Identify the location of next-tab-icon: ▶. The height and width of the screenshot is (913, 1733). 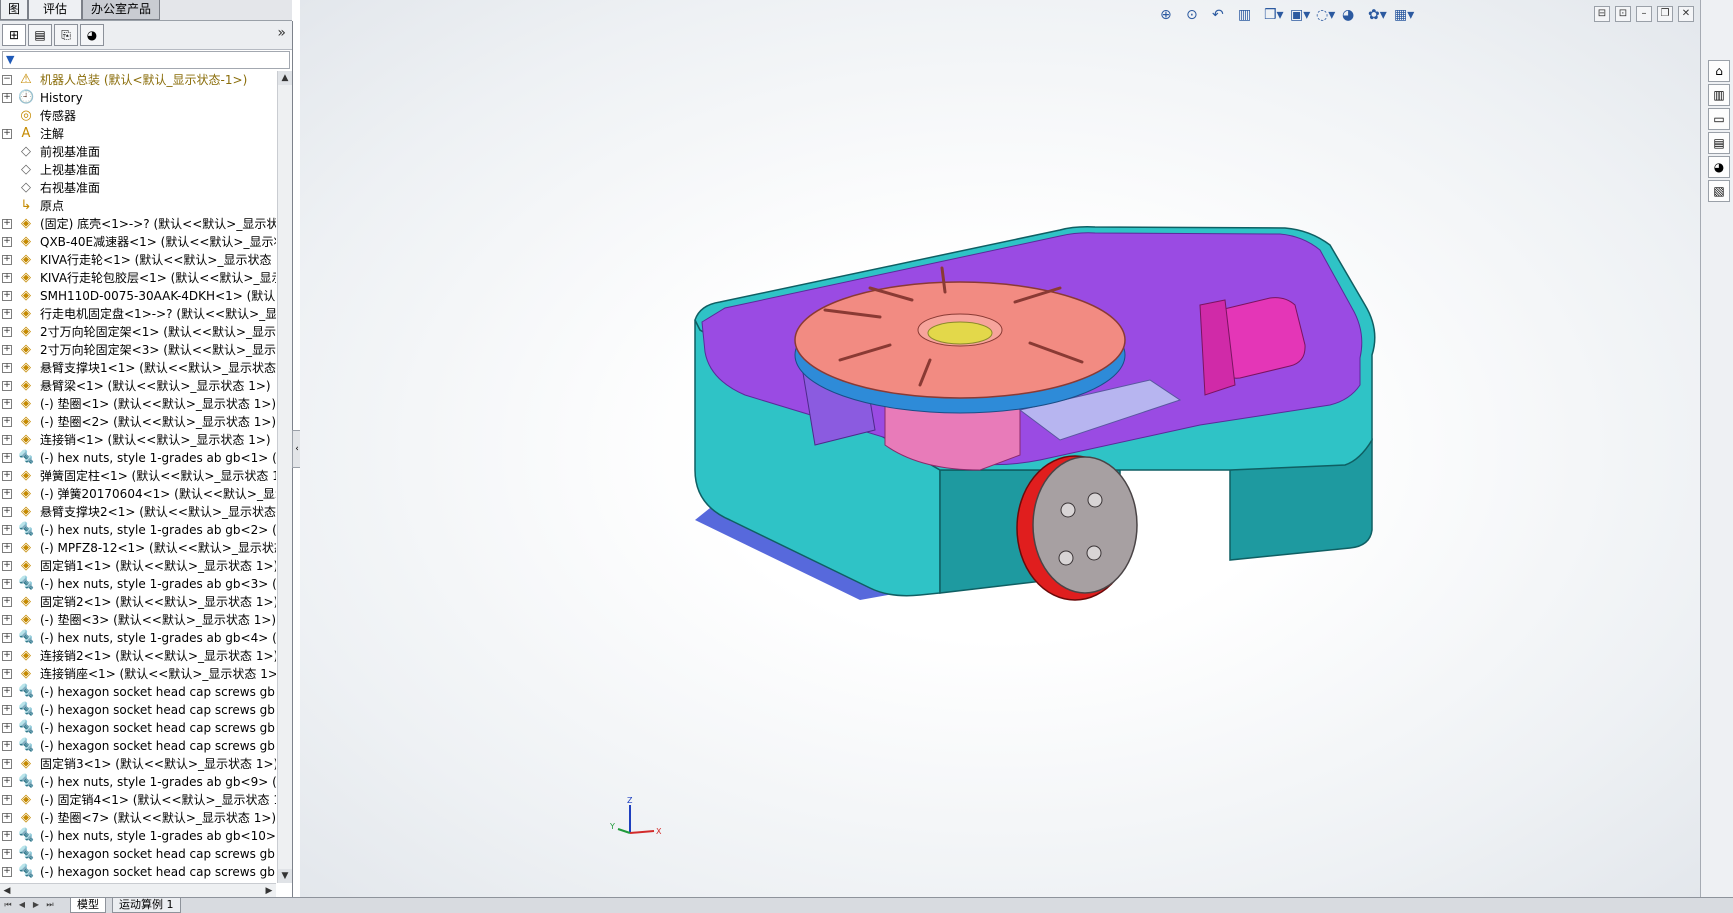
(36, 905).